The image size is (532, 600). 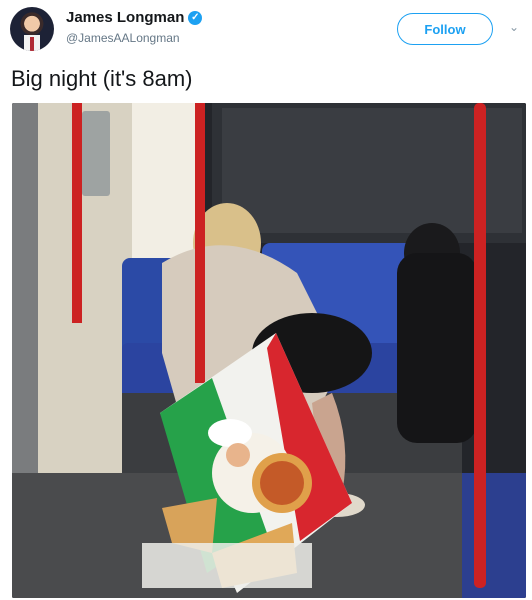 What do you see at coordinates (514, 27) in the screenshot?
I see `chevron-down-icon: ⌄` at bounding box center [514, 27].